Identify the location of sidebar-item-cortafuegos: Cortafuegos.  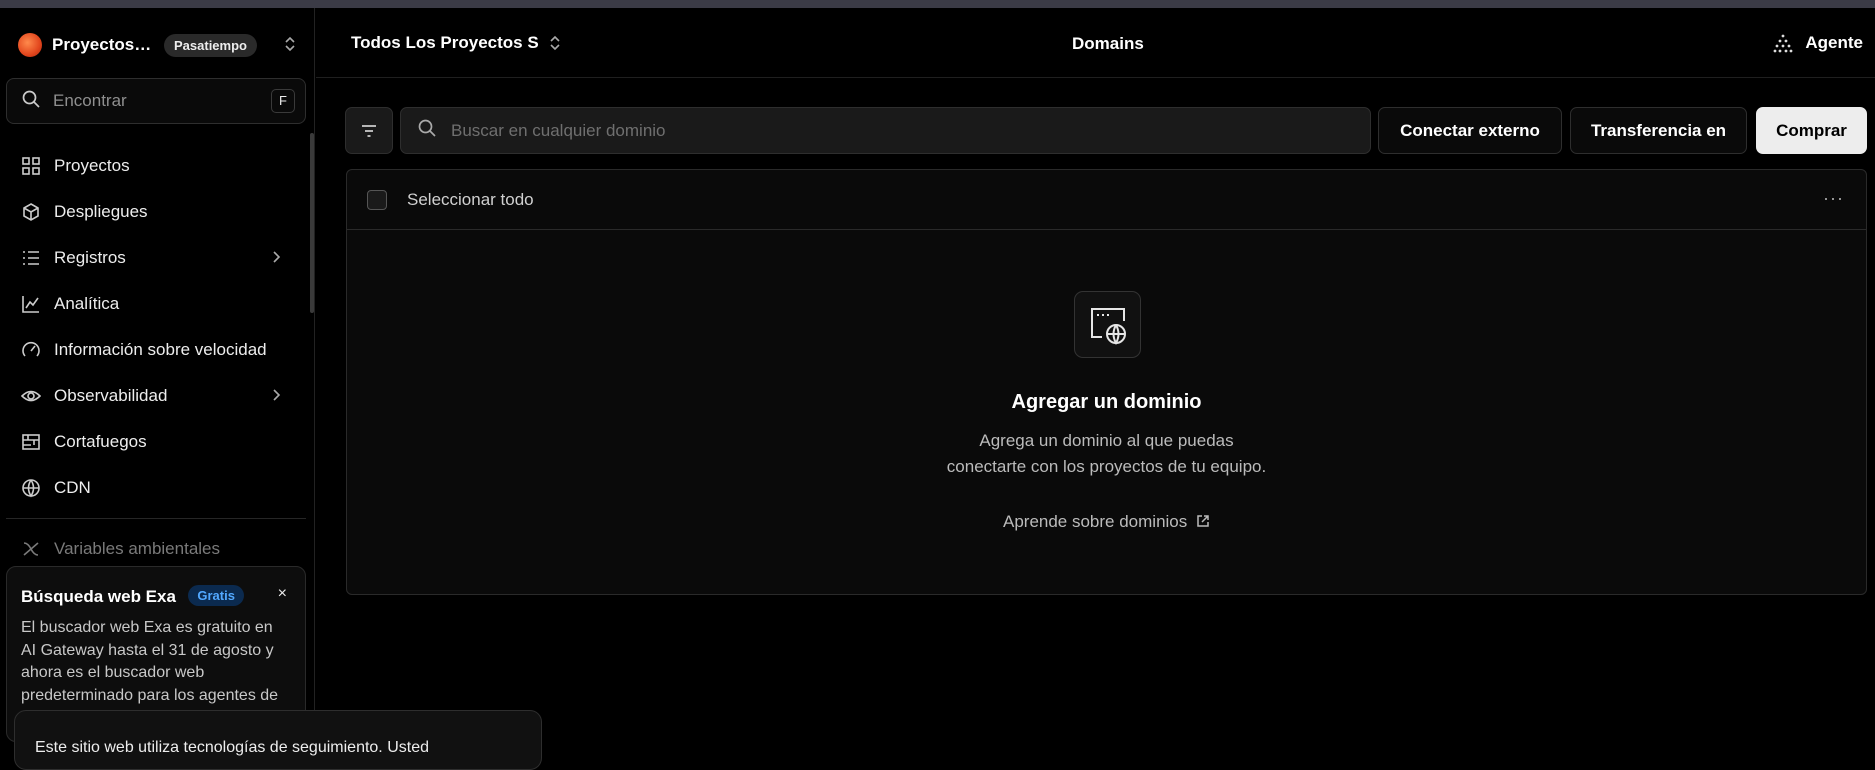
(155, 442).